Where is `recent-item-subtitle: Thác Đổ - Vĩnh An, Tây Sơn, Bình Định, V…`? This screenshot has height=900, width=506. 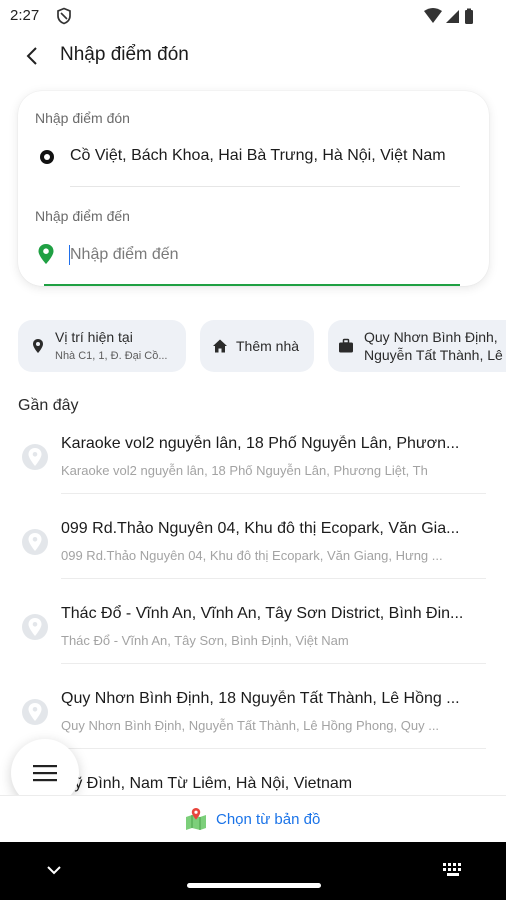
recent-item-subtitle: Thác Đổ - Vĩnh An, Tây Sơn, Bình Định, V… is located at coordinates (205, 640).